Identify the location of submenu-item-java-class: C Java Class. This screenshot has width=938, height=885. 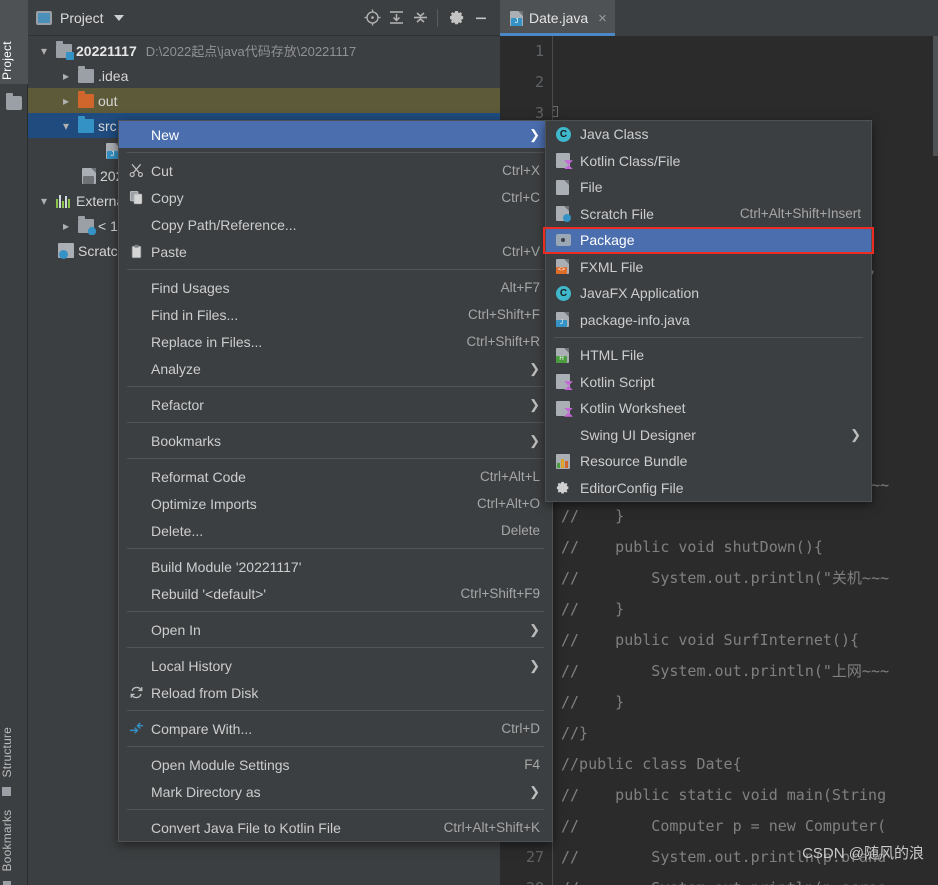
(708, 134).